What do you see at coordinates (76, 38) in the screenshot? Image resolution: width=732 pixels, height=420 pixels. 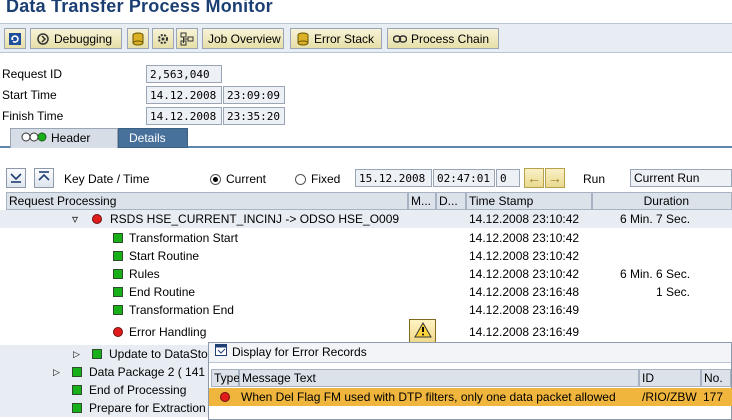 I see `debugging-button: Debugging` at bounding box center [76, 38].